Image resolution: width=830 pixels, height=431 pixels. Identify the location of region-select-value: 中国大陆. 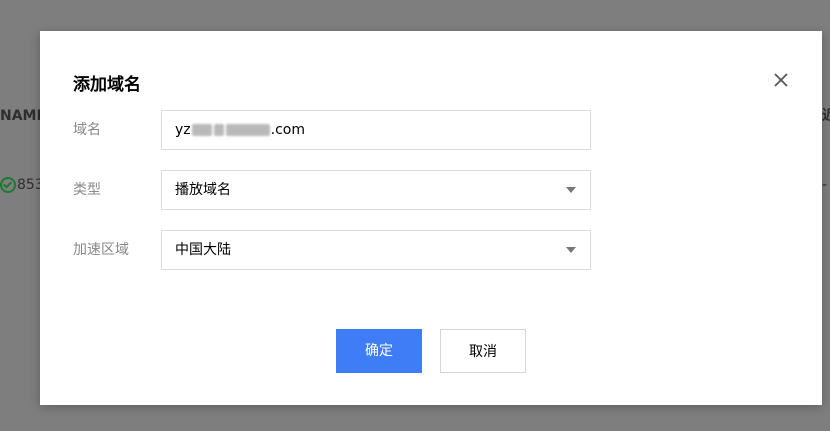
(203, 250).